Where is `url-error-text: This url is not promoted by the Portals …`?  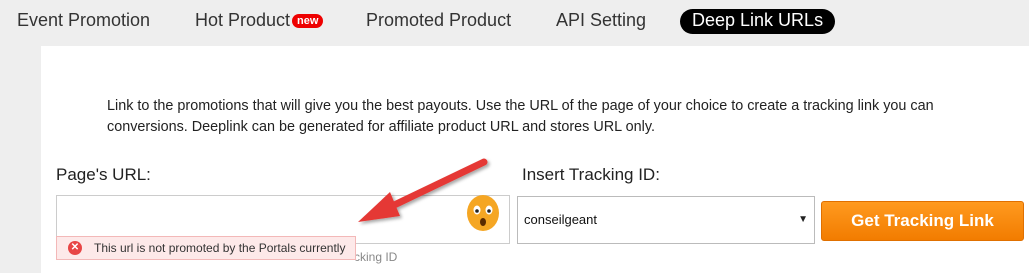
url-error-text: This url is not promoted by the Portals … is located at coordinates (220, 248).